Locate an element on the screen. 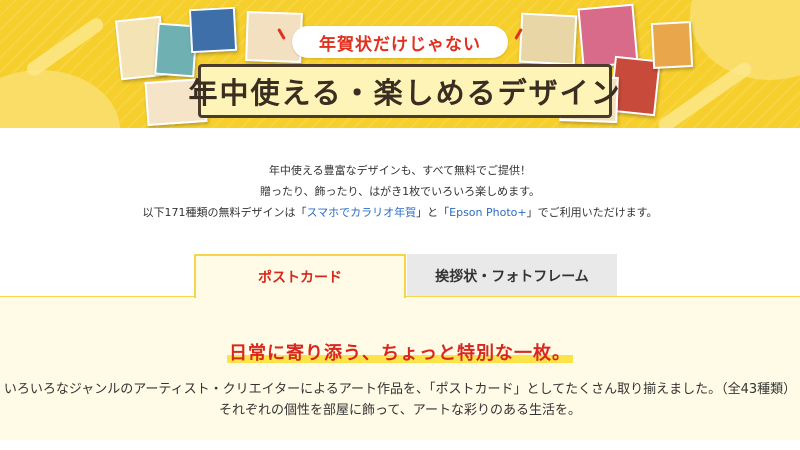 Image resolution: width=800 pixels, height=450 pixels. intro-line: 年中使える豊富なデザインも、すべて無料でご提供！ is located at coordinates (400, 170).